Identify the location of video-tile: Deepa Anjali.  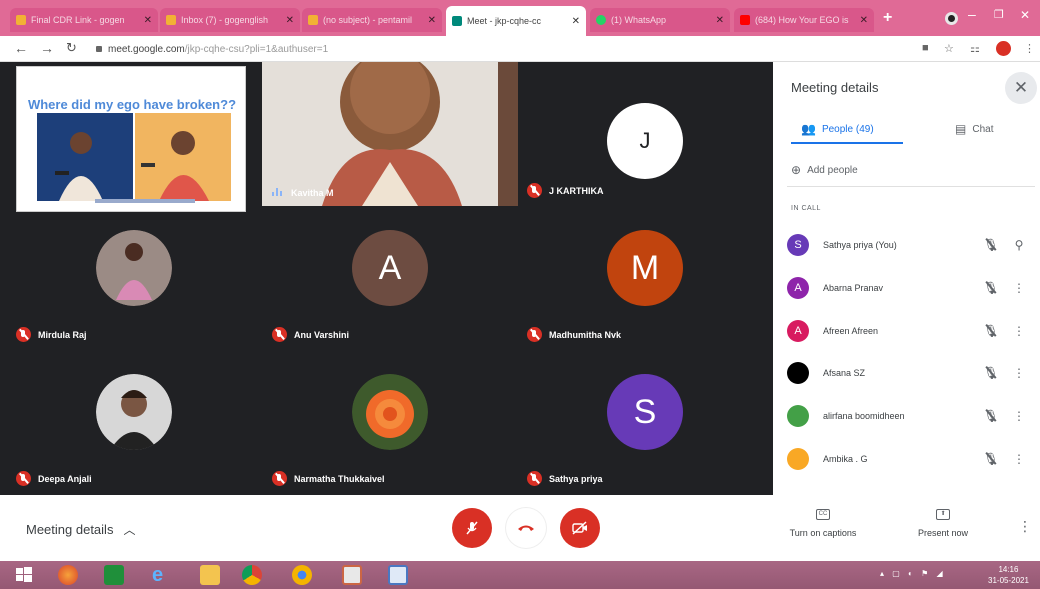
(134, 422).